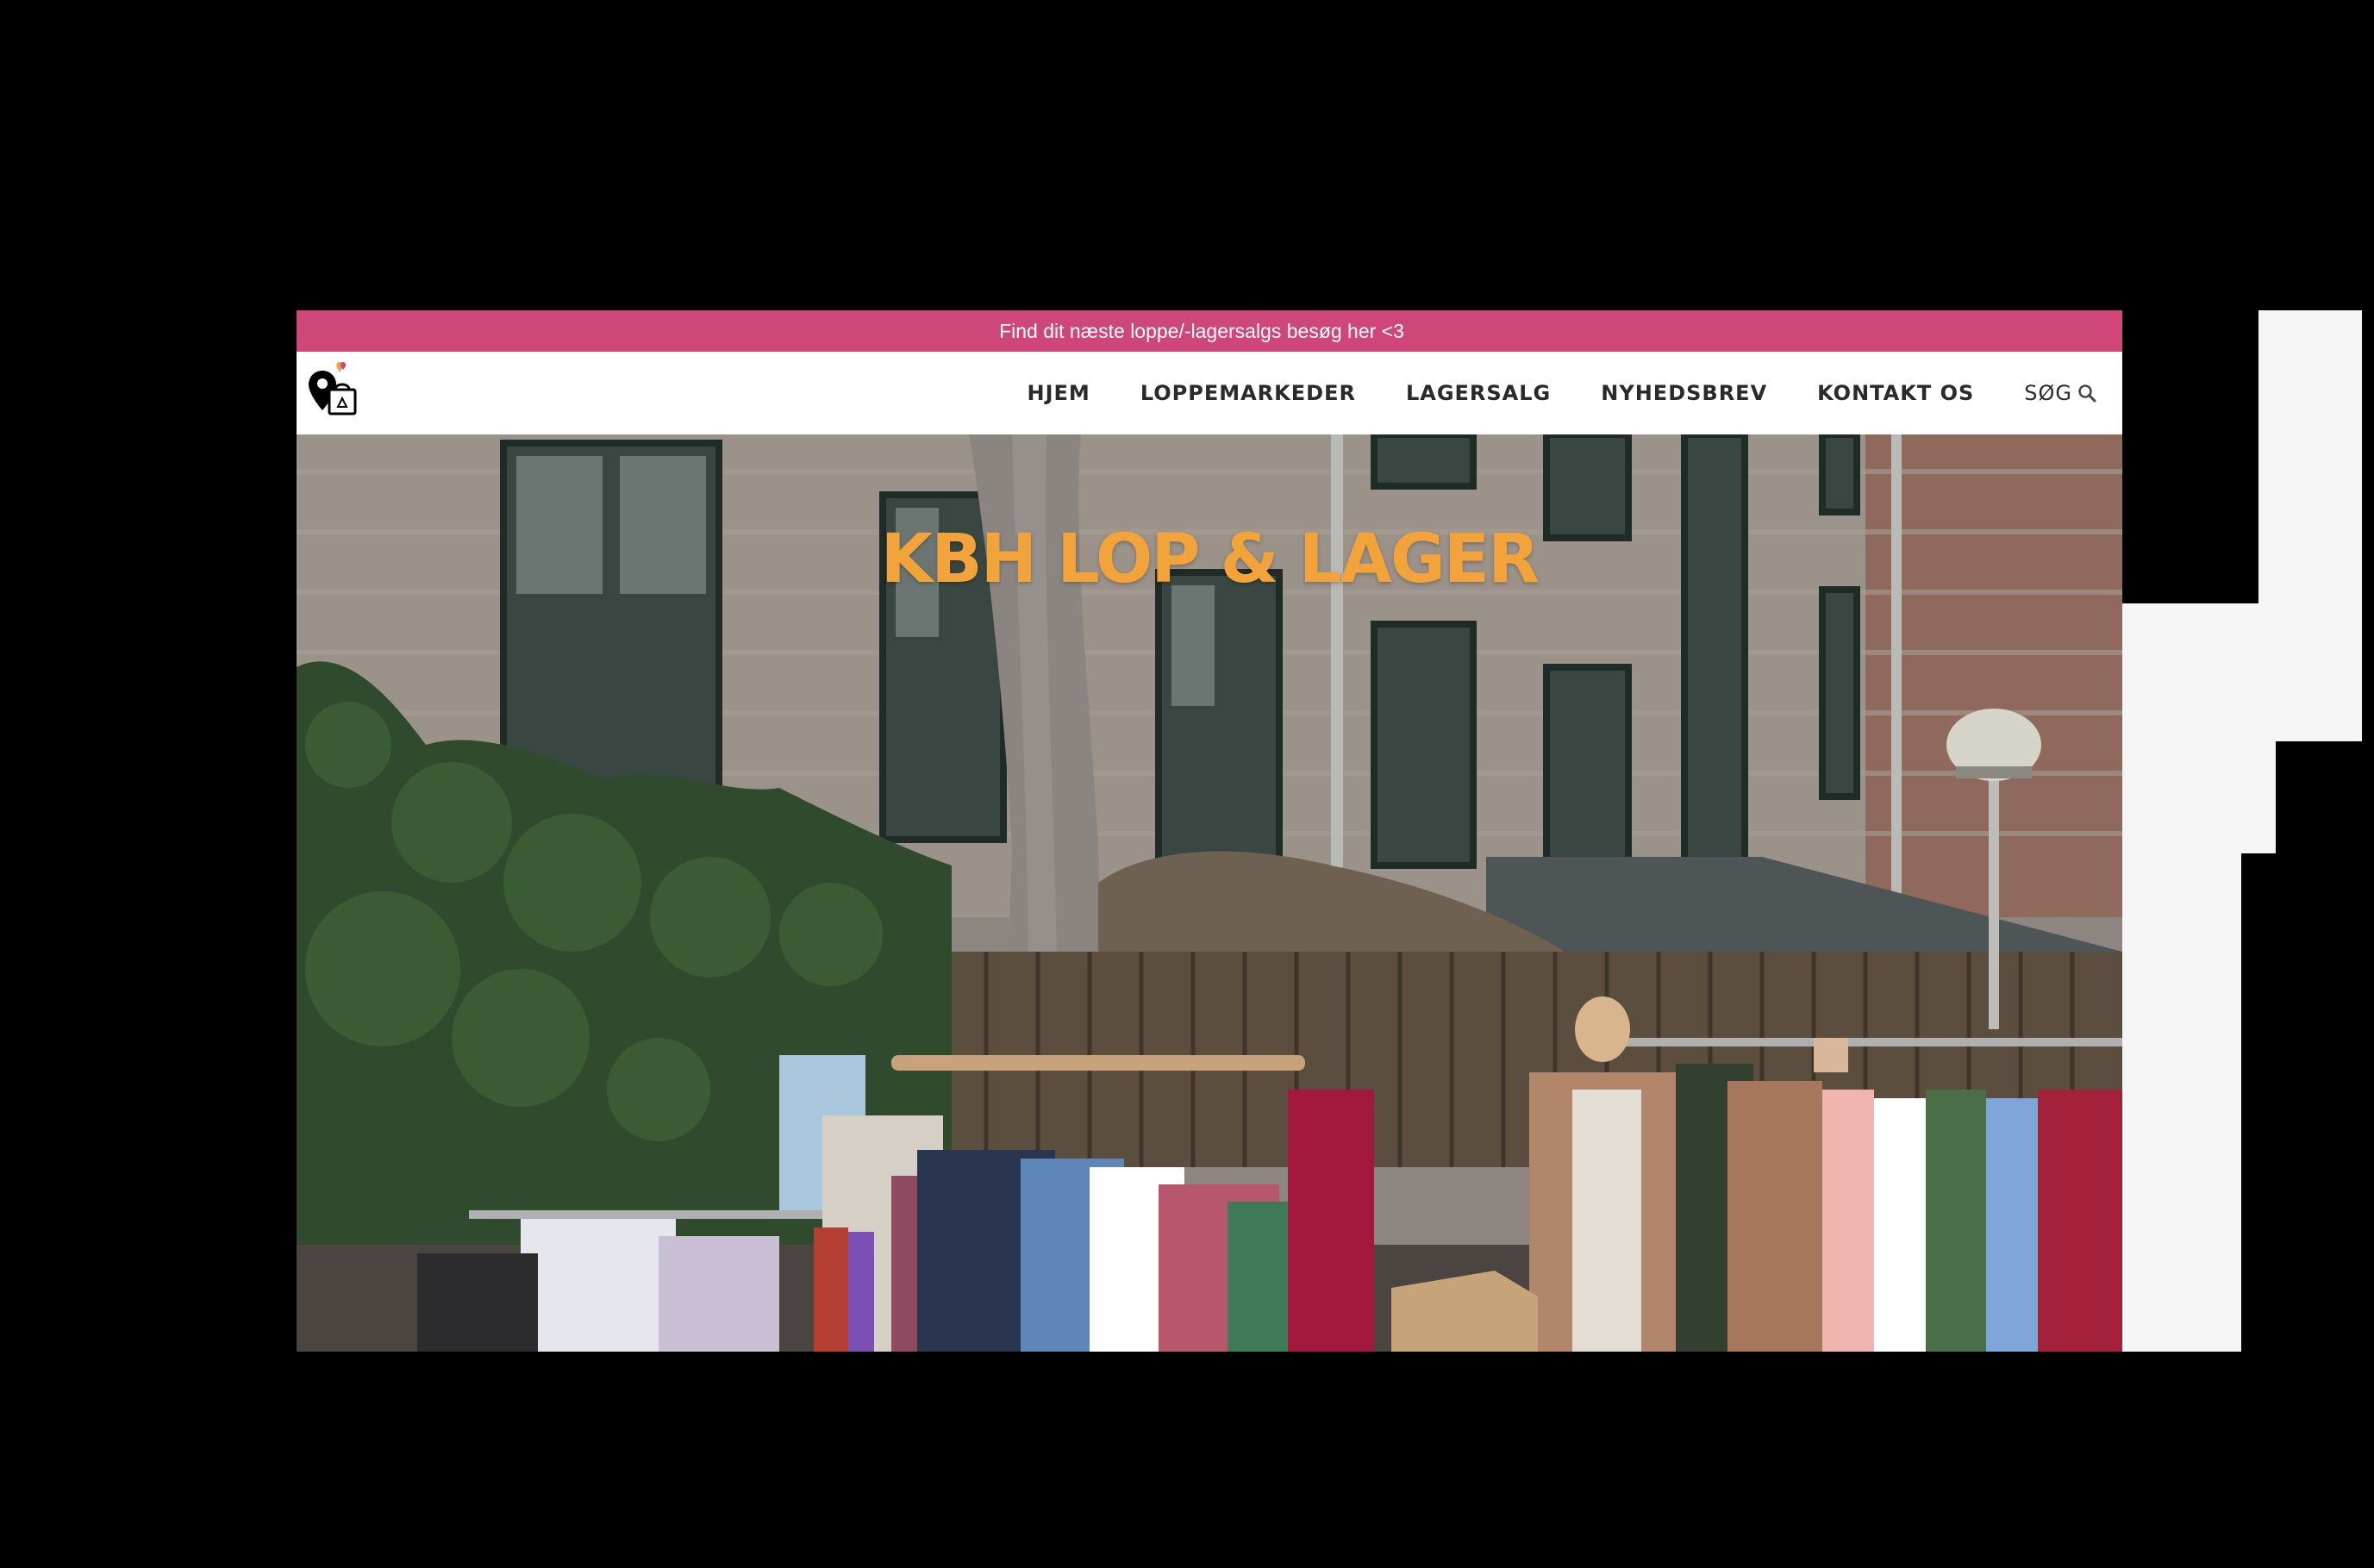 The height and width of the screenshot is (1568, 2374). What do you see at coordinates (1059, 393) in the screenshot?
I see `nav-item-hjem: HJEM` at bounding box center [1059, 393].